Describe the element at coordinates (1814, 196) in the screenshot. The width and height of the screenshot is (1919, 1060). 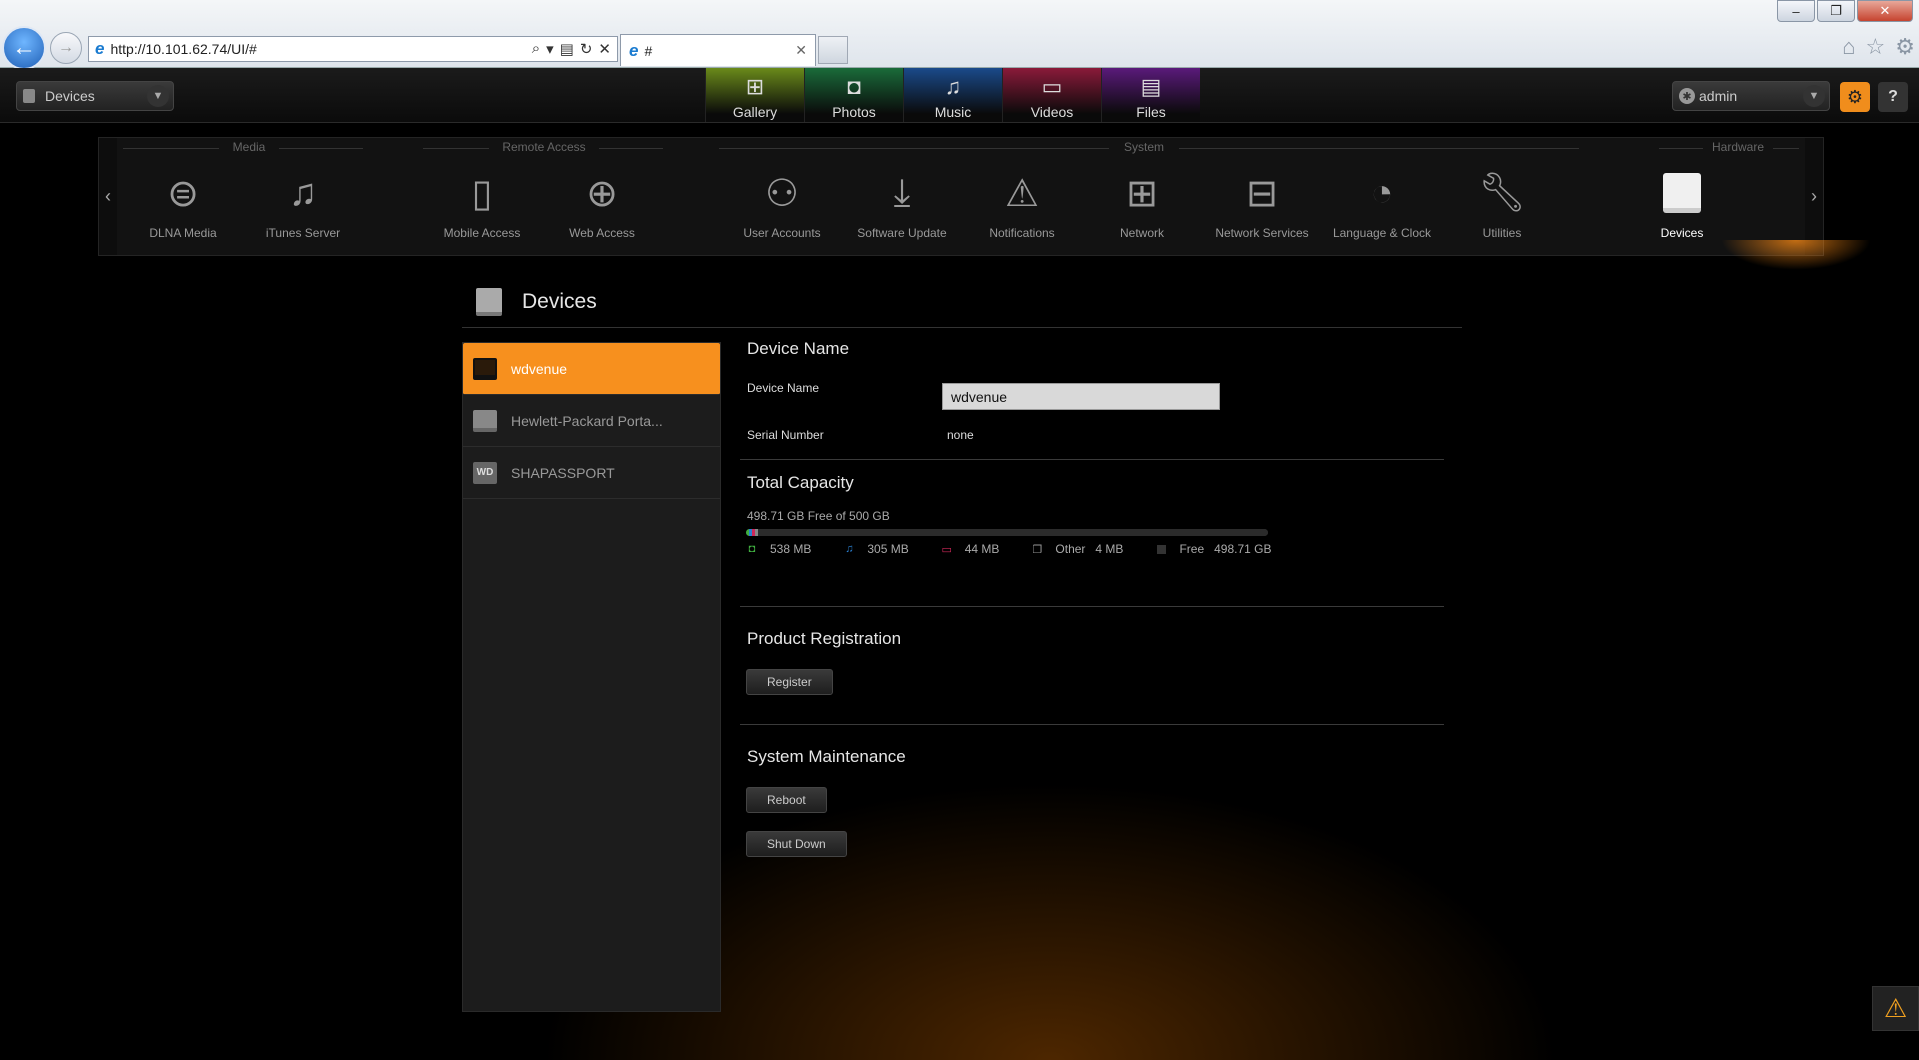
I see `scroll-right-arrow: ›` at that location.